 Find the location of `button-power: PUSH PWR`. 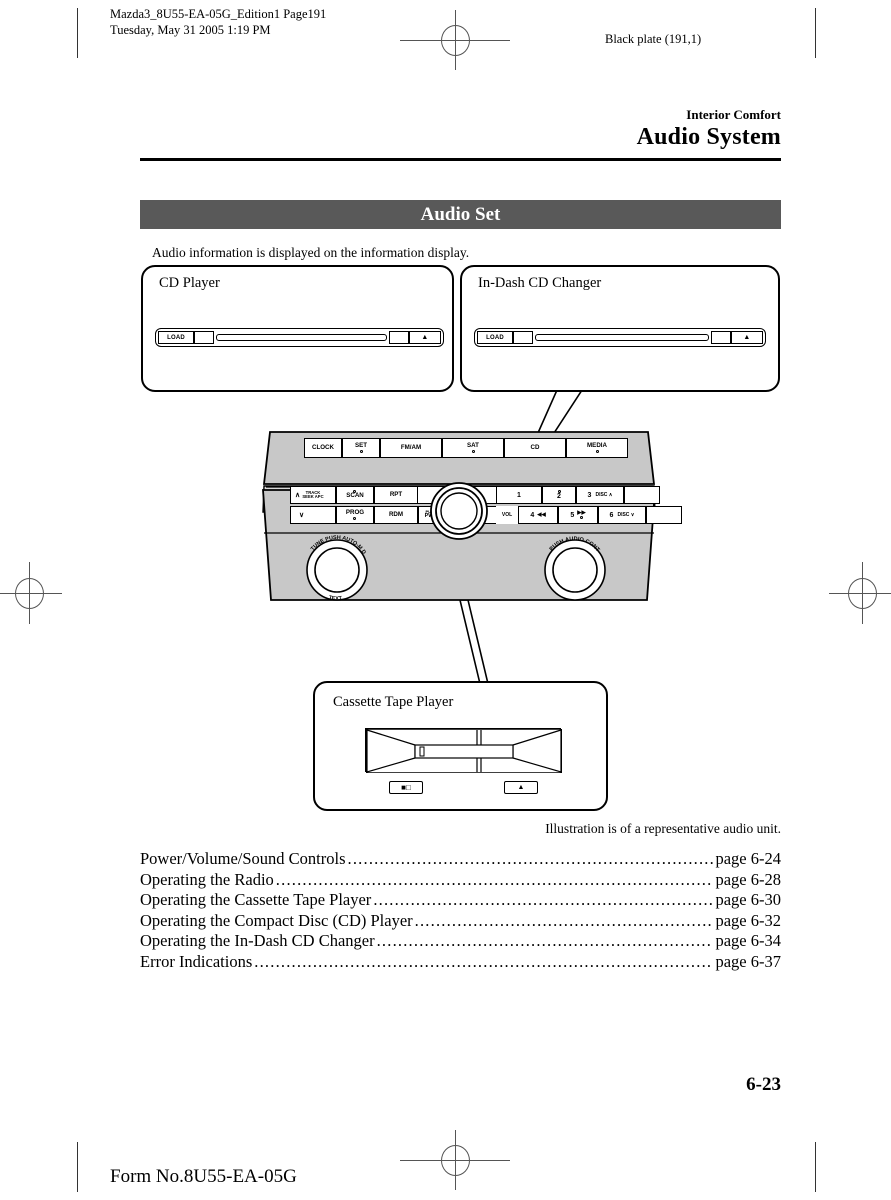

button-power: PUSH PWR is located at coordinates (431, 515).